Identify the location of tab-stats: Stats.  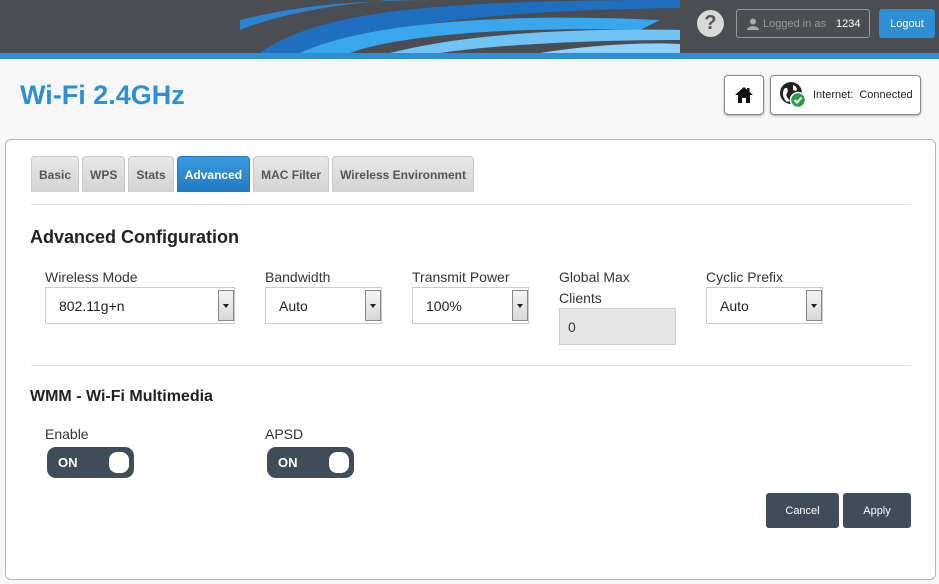
(151, 174).